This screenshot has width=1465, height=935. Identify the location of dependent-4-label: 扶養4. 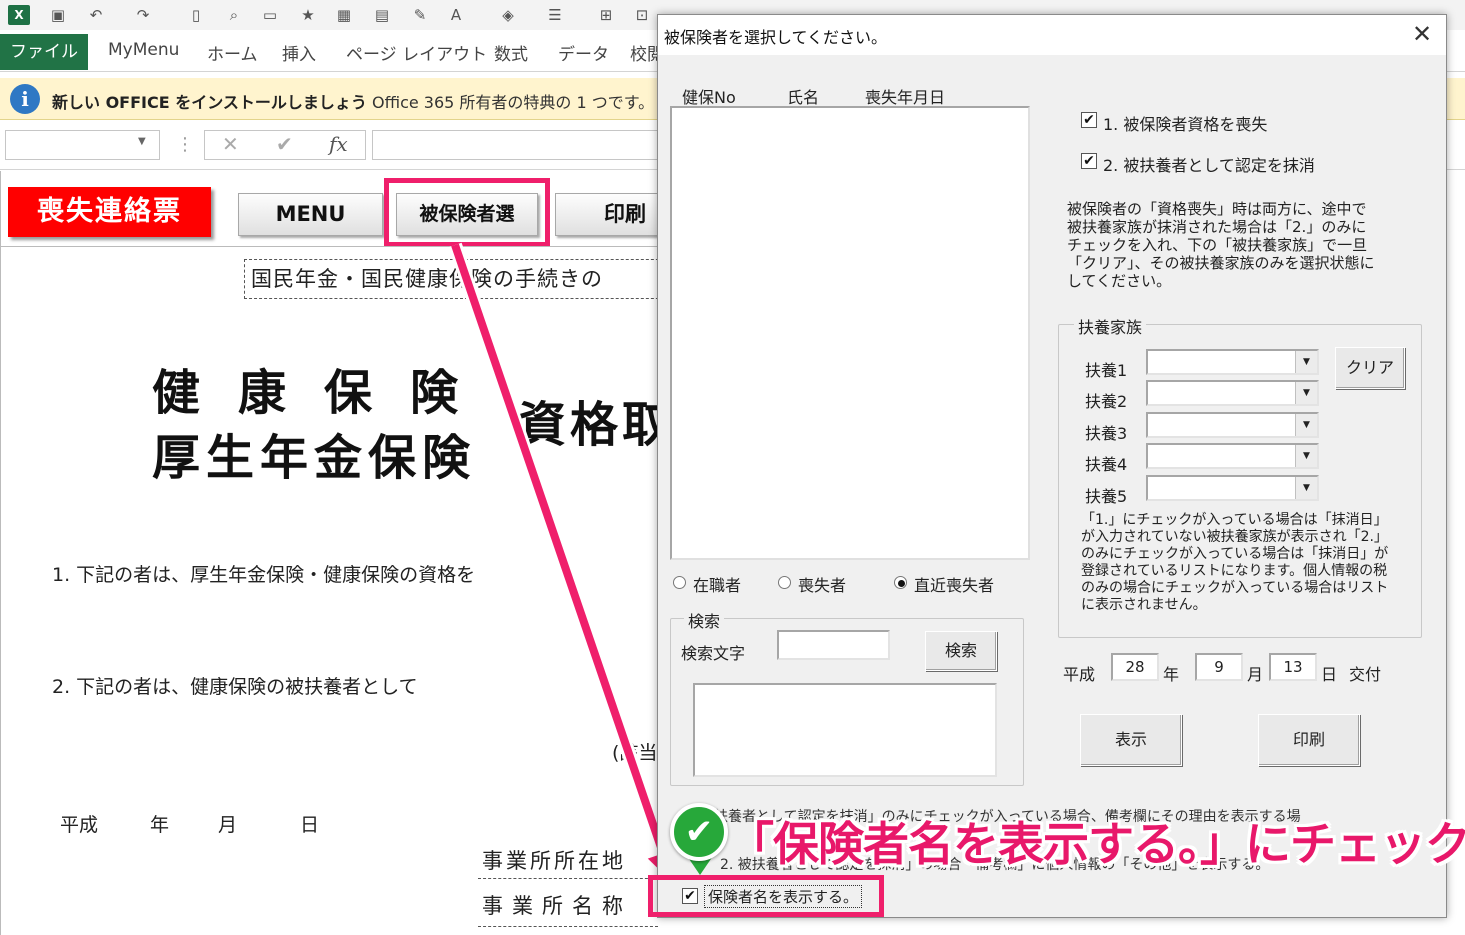
(1106, 464).